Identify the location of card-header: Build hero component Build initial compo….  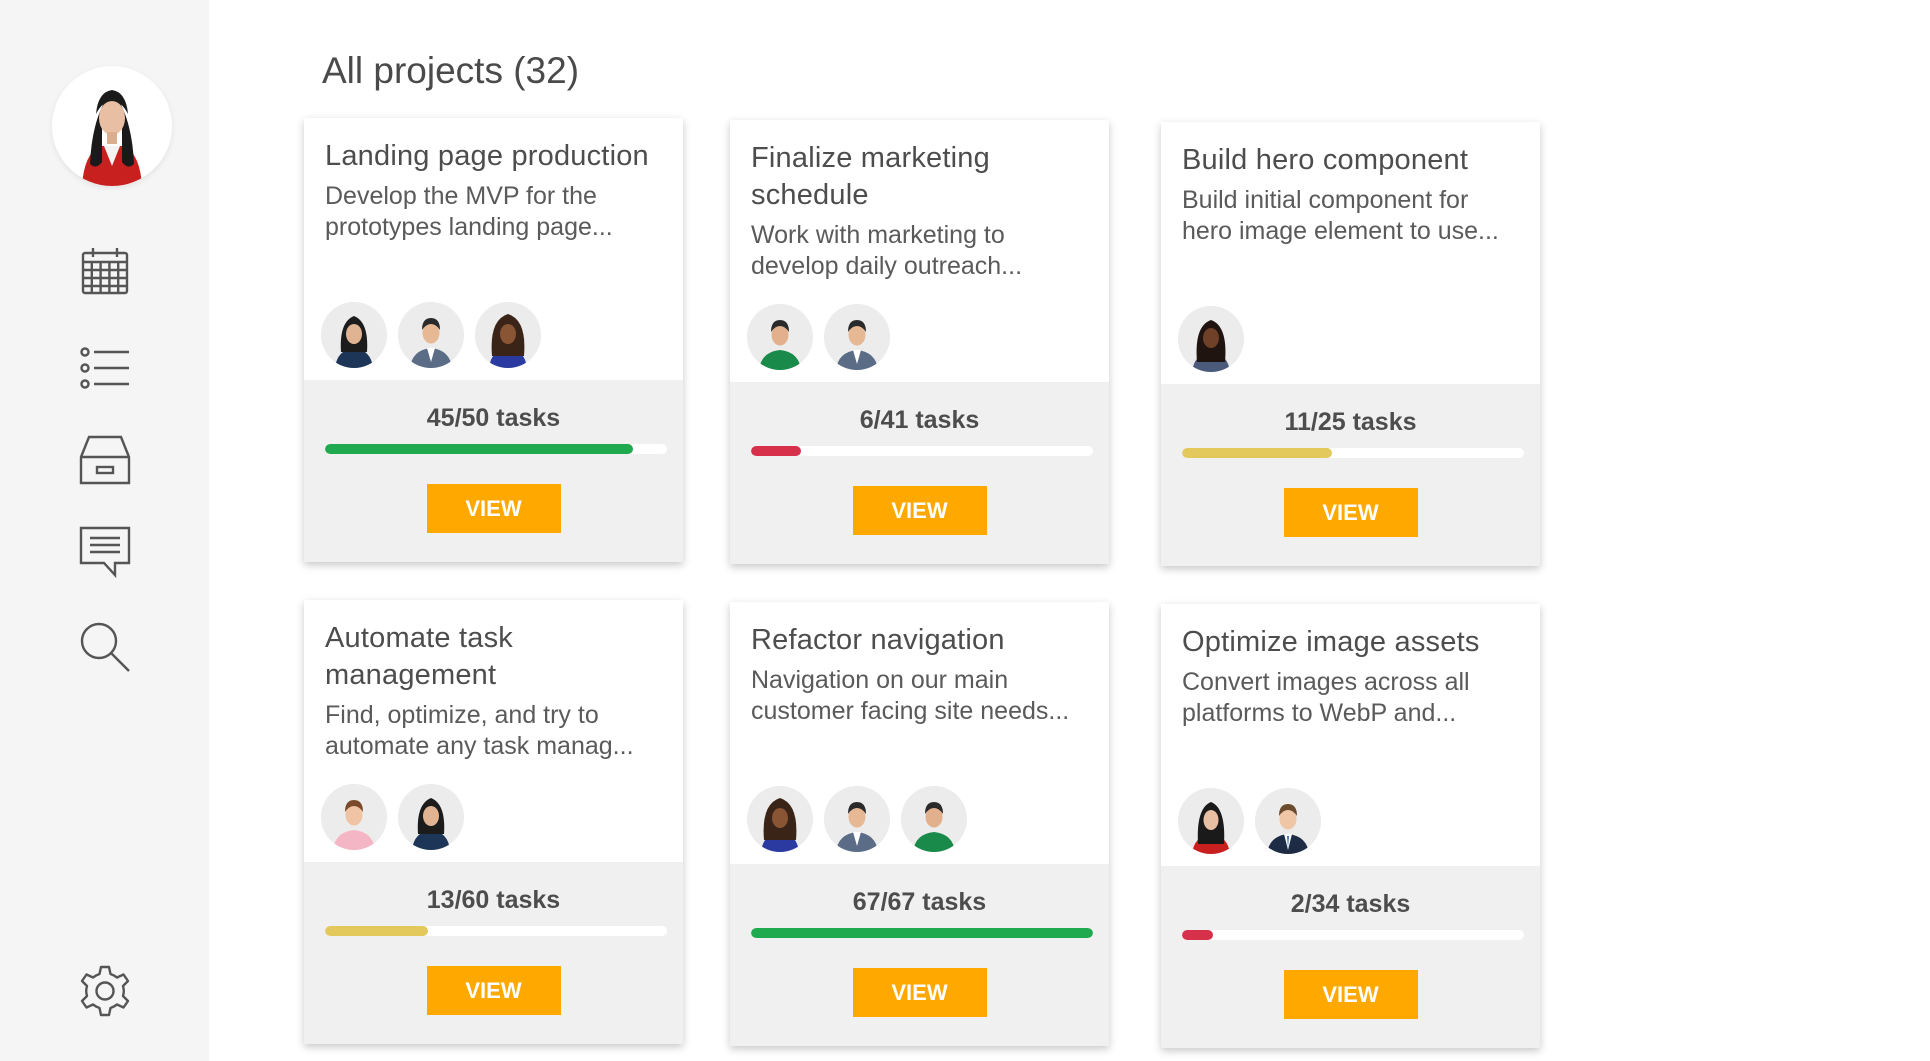
(1350, 253).